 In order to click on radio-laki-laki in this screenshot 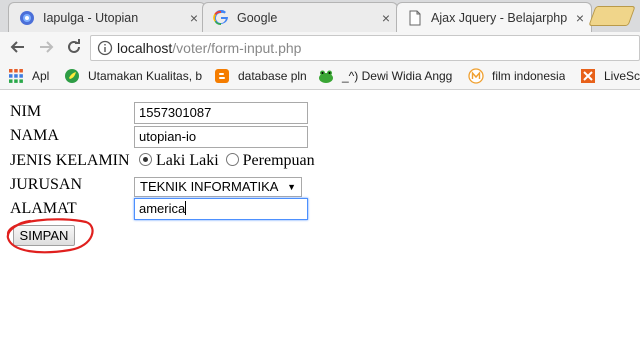, I will do `click(145, 159)`.